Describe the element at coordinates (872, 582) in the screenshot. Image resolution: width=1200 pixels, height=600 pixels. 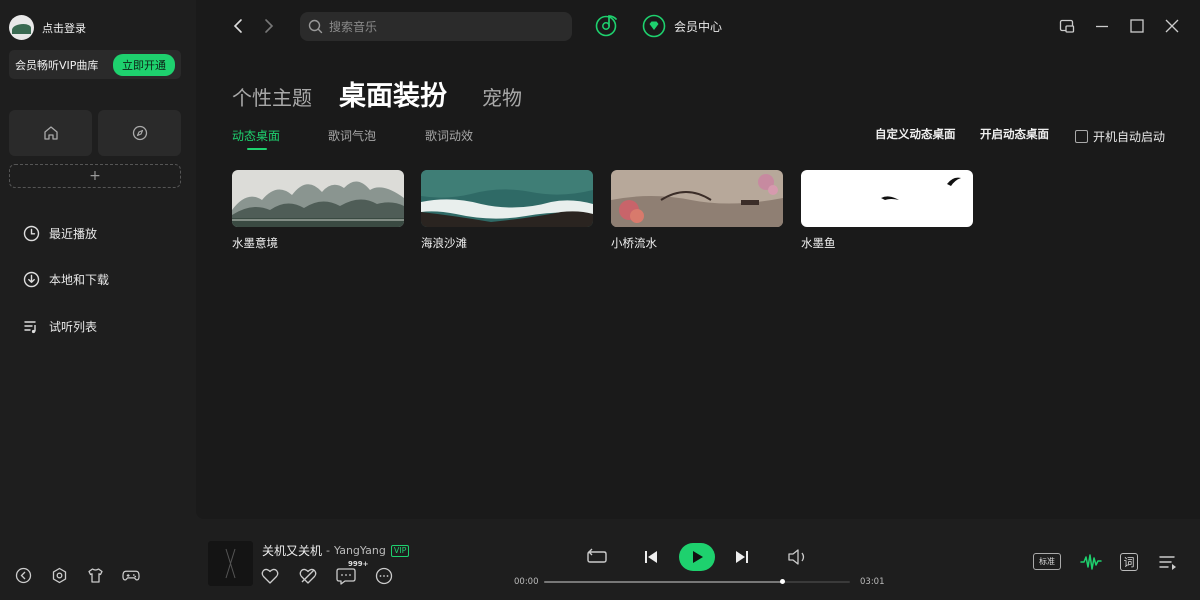
I see `time-total: 03:01` at that location.